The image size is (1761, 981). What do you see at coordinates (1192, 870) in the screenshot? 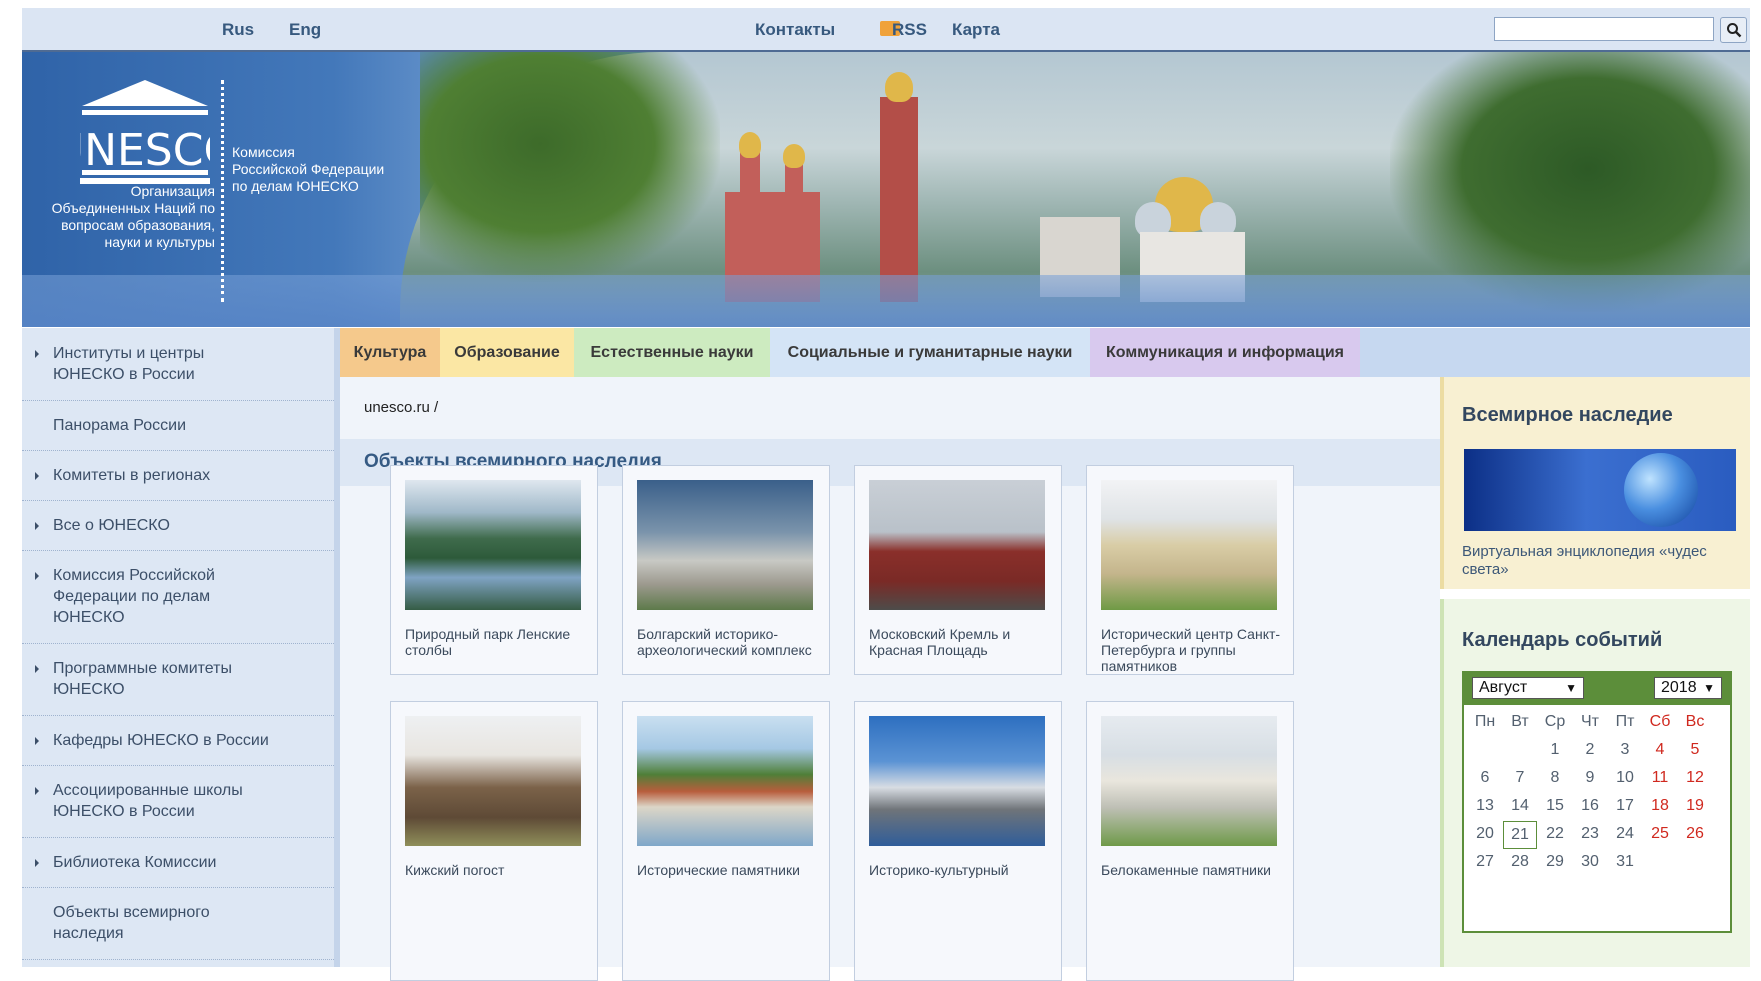
I see `heritage-caption: Белокаменные памятники` at bounding box center [1192, 870].